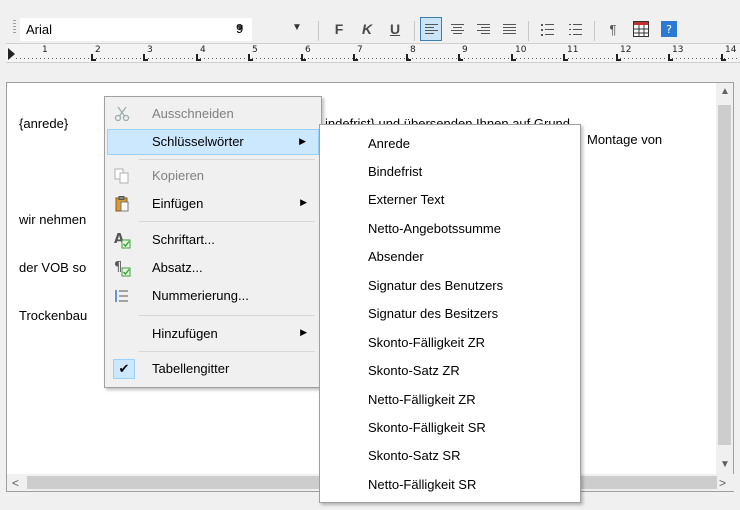 The image size is (740, 510). What do you see at coordinates (414, 370) in the screenshot?
I see `submenu-item-discount-rate-zr: Skonto-Satz ZR` at bounding box center [414, 370].